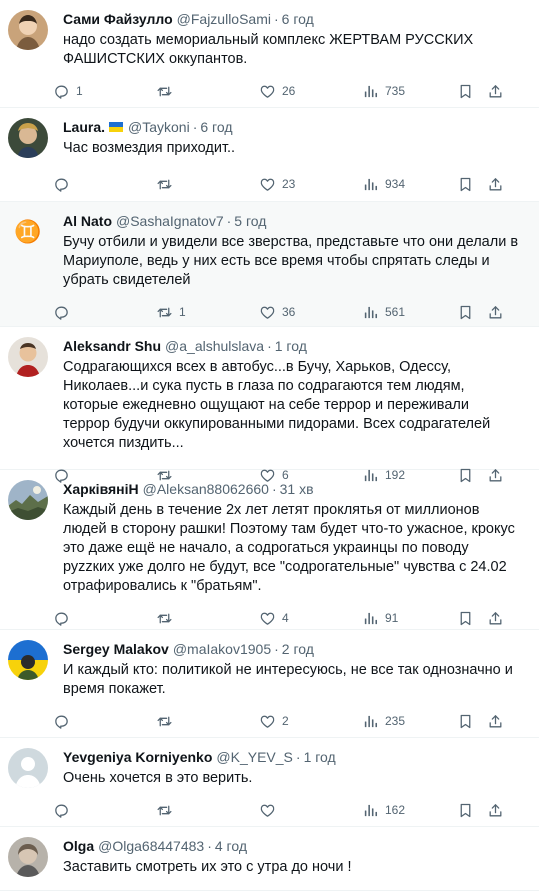 This screenshot has width=539, height=891. What do you see at coordinates (310, 91) in the screenshot?
I see `like-button: 26` at bounding box center [310, 91].